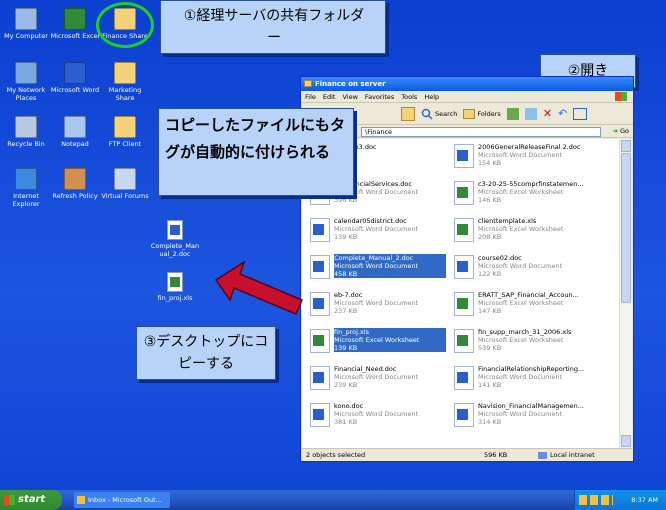 The width and height of the screenshot is (666, 510). Describe the element at coordinates (26, 94) in the screenshot. I see `desktop-icon-label: My Network Places` at that location.